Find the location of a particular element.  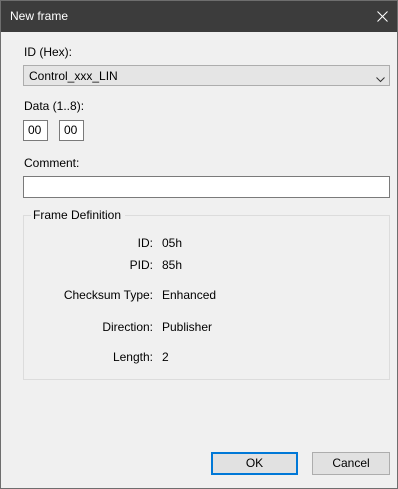

frame-definition-title: Frame Definition is located at coordinates (78, 215).